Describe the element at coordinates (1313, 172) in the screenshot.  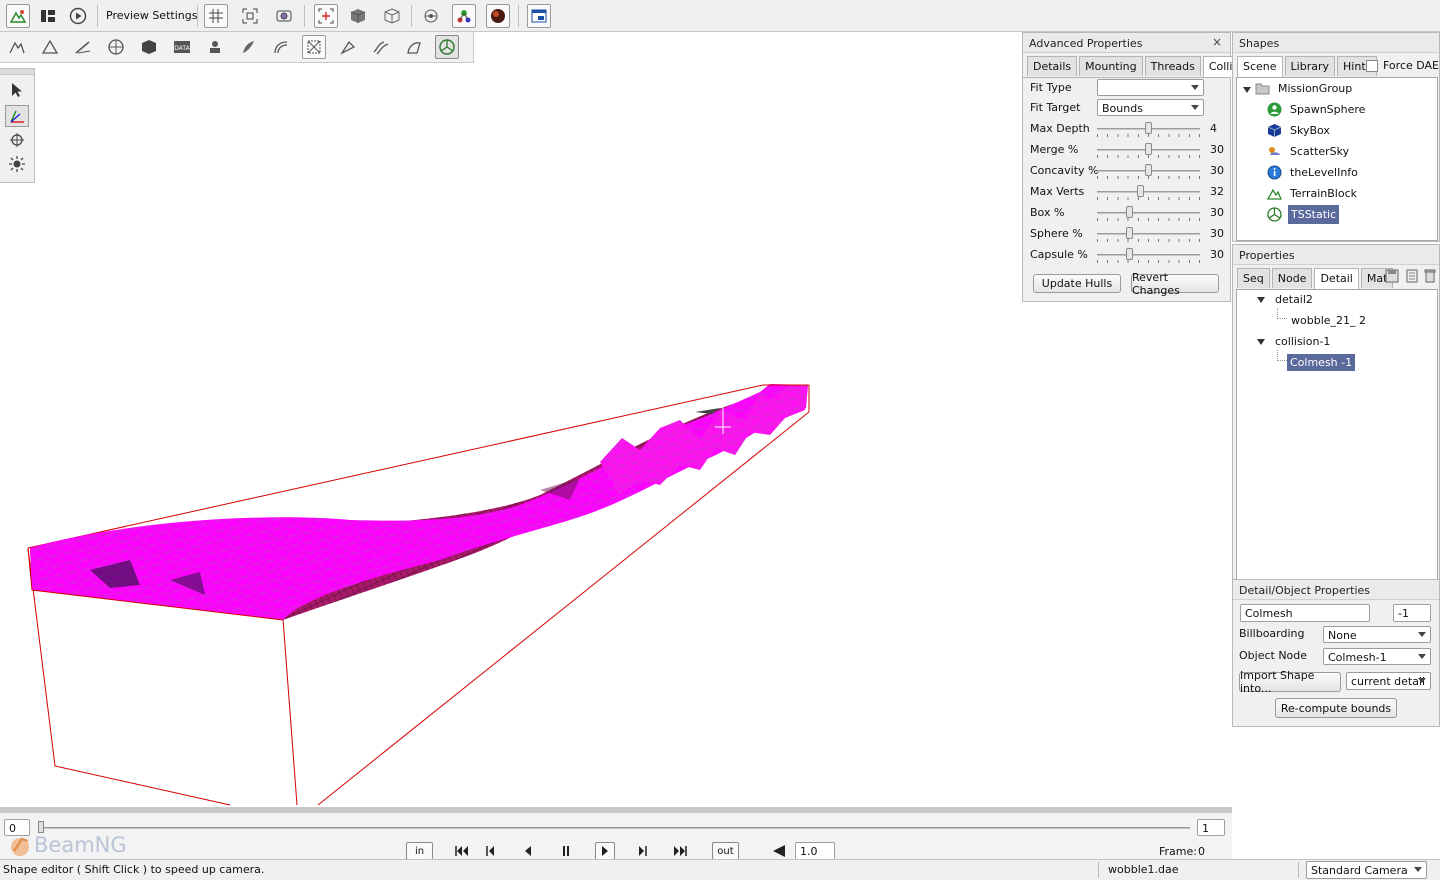
I see `tree-item-thelevelinfo: theLevelInfo` at that location.